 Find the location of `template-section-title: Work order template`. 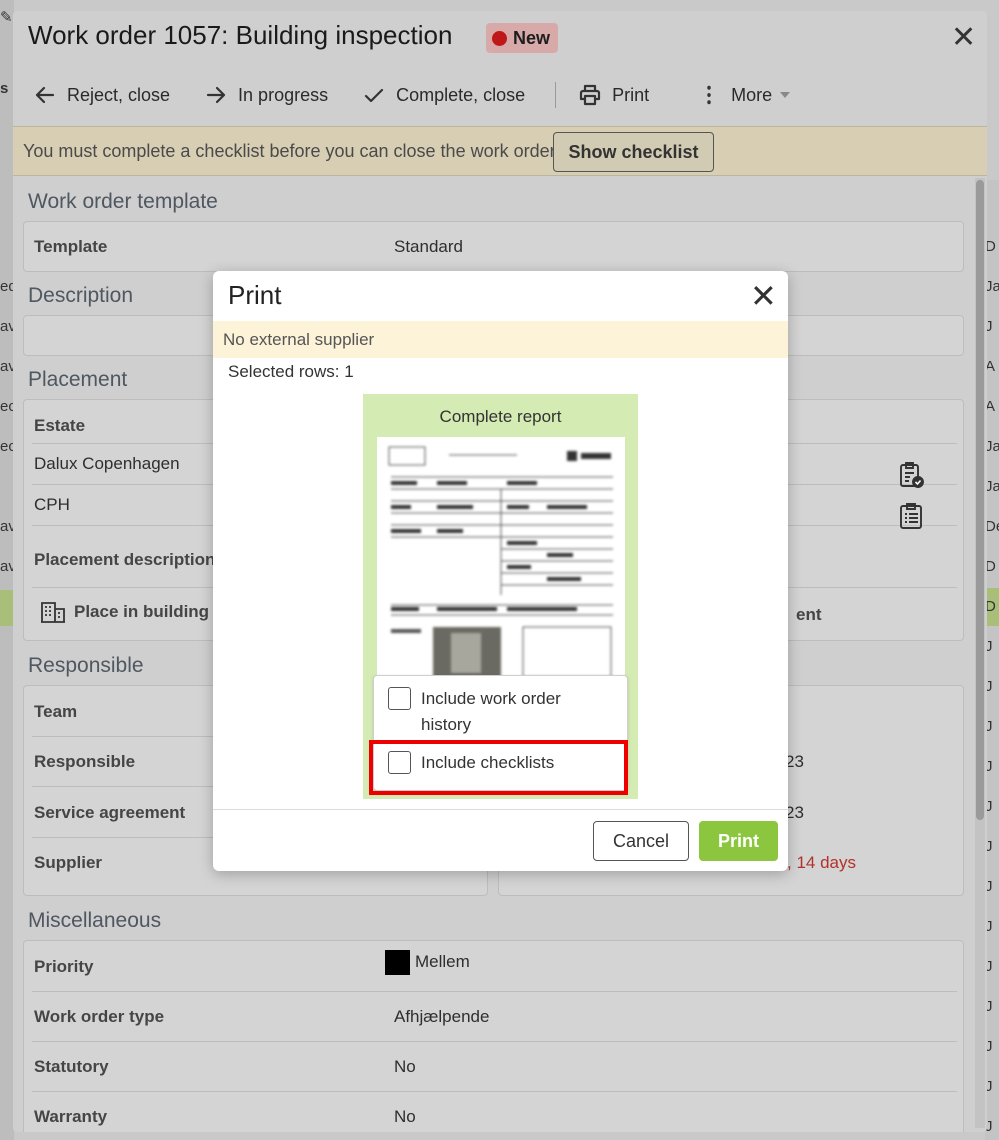

template-section-title: Work order template is located at coordinates (123, 201).